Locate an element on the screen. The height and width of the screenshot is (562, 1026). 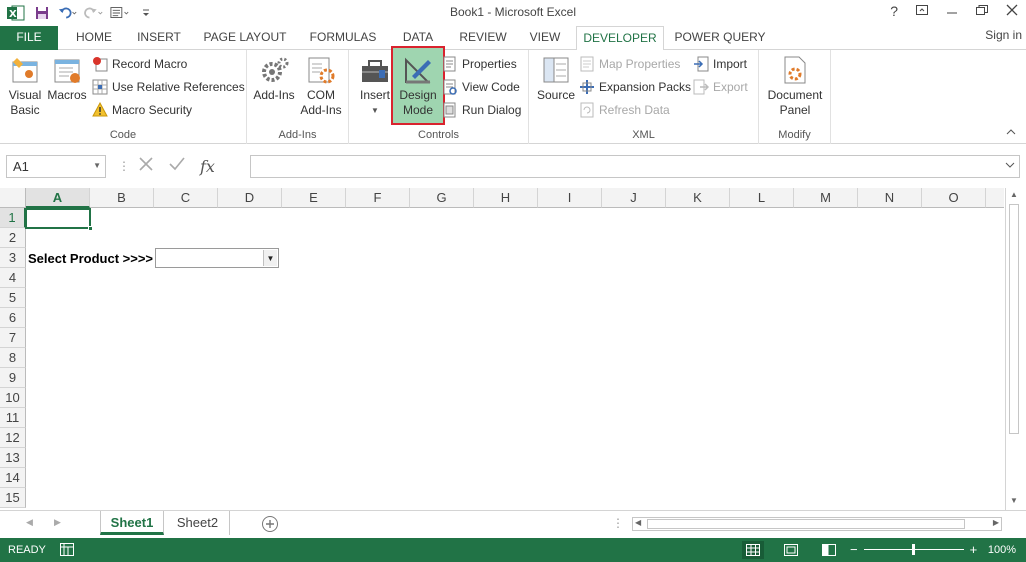
cancel-entry-icon is located at coordinates (146, 166).